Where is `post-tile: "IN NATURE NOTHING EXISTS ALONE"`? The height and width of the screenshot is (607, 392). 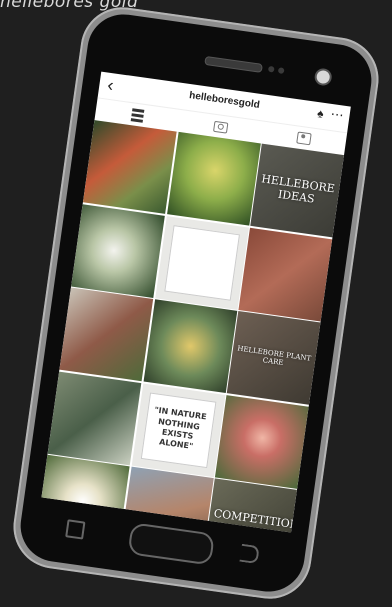
post-tile: "IN NATURE NOTHING EXISTS ALONE" is located at coordinates (178, 429).